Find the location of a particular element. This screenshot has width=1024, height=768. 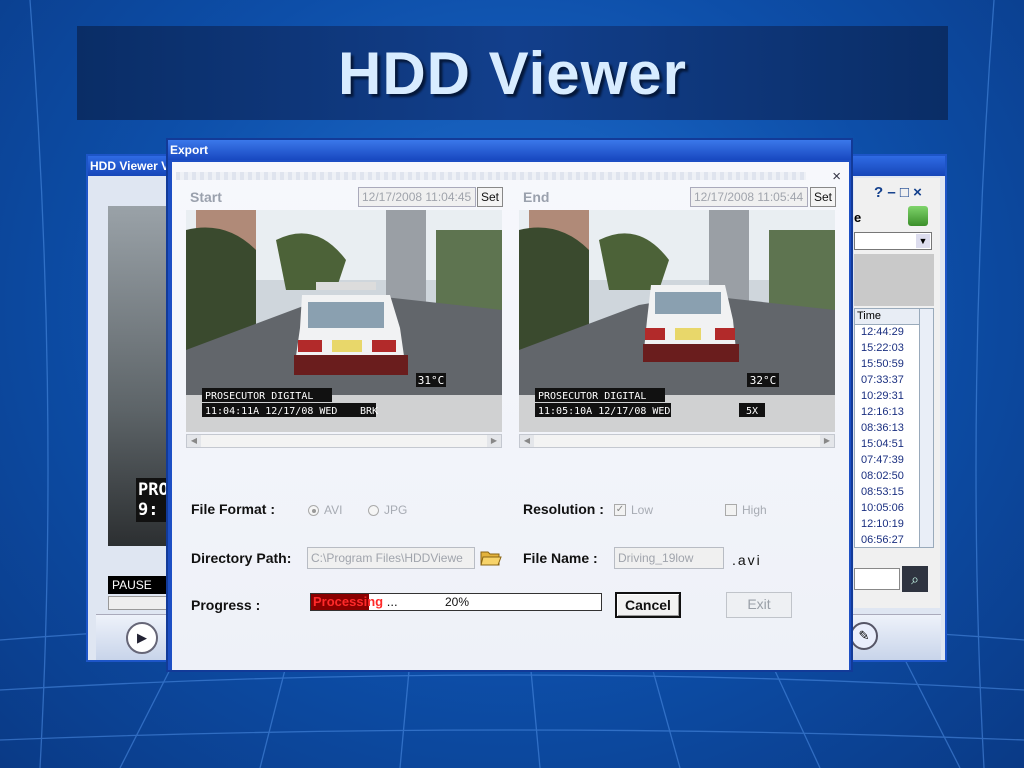

file-name-field: Driving_19low is located at coordinates (669, 558).